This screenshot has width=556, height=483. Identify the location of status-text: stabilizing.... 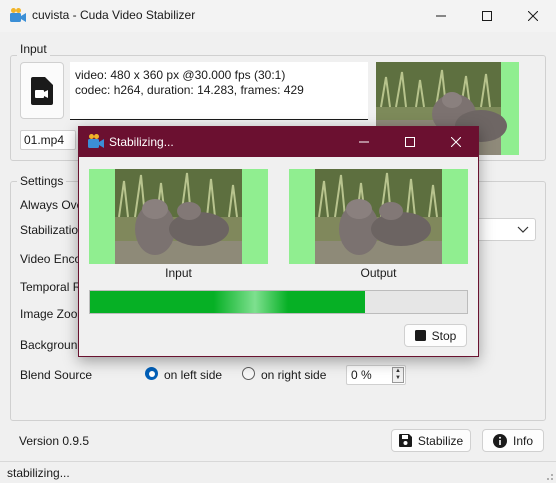
(38, 473).